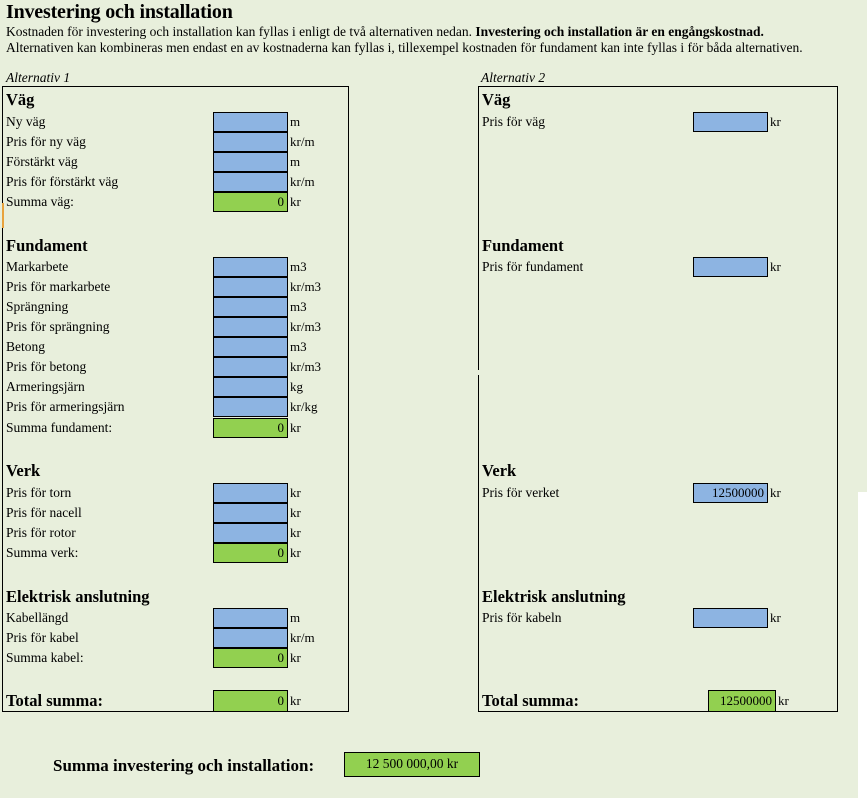 This screenshot has height=810, width=867. What do you see at coordinates (26, 121) in the screenshot?
I see `alt1-label-ny-vag: Ny väg` at bounding box center [26, 121].